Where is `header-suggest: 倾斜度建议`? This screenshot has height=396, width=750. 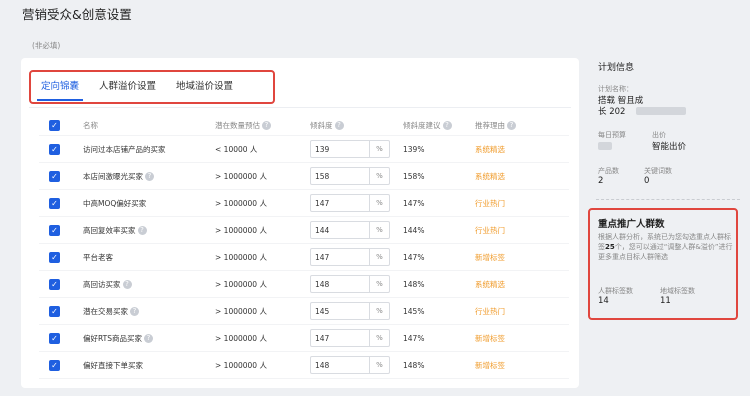
header-suggest: 倾斜度建议 is located at coordinates (422, 125).